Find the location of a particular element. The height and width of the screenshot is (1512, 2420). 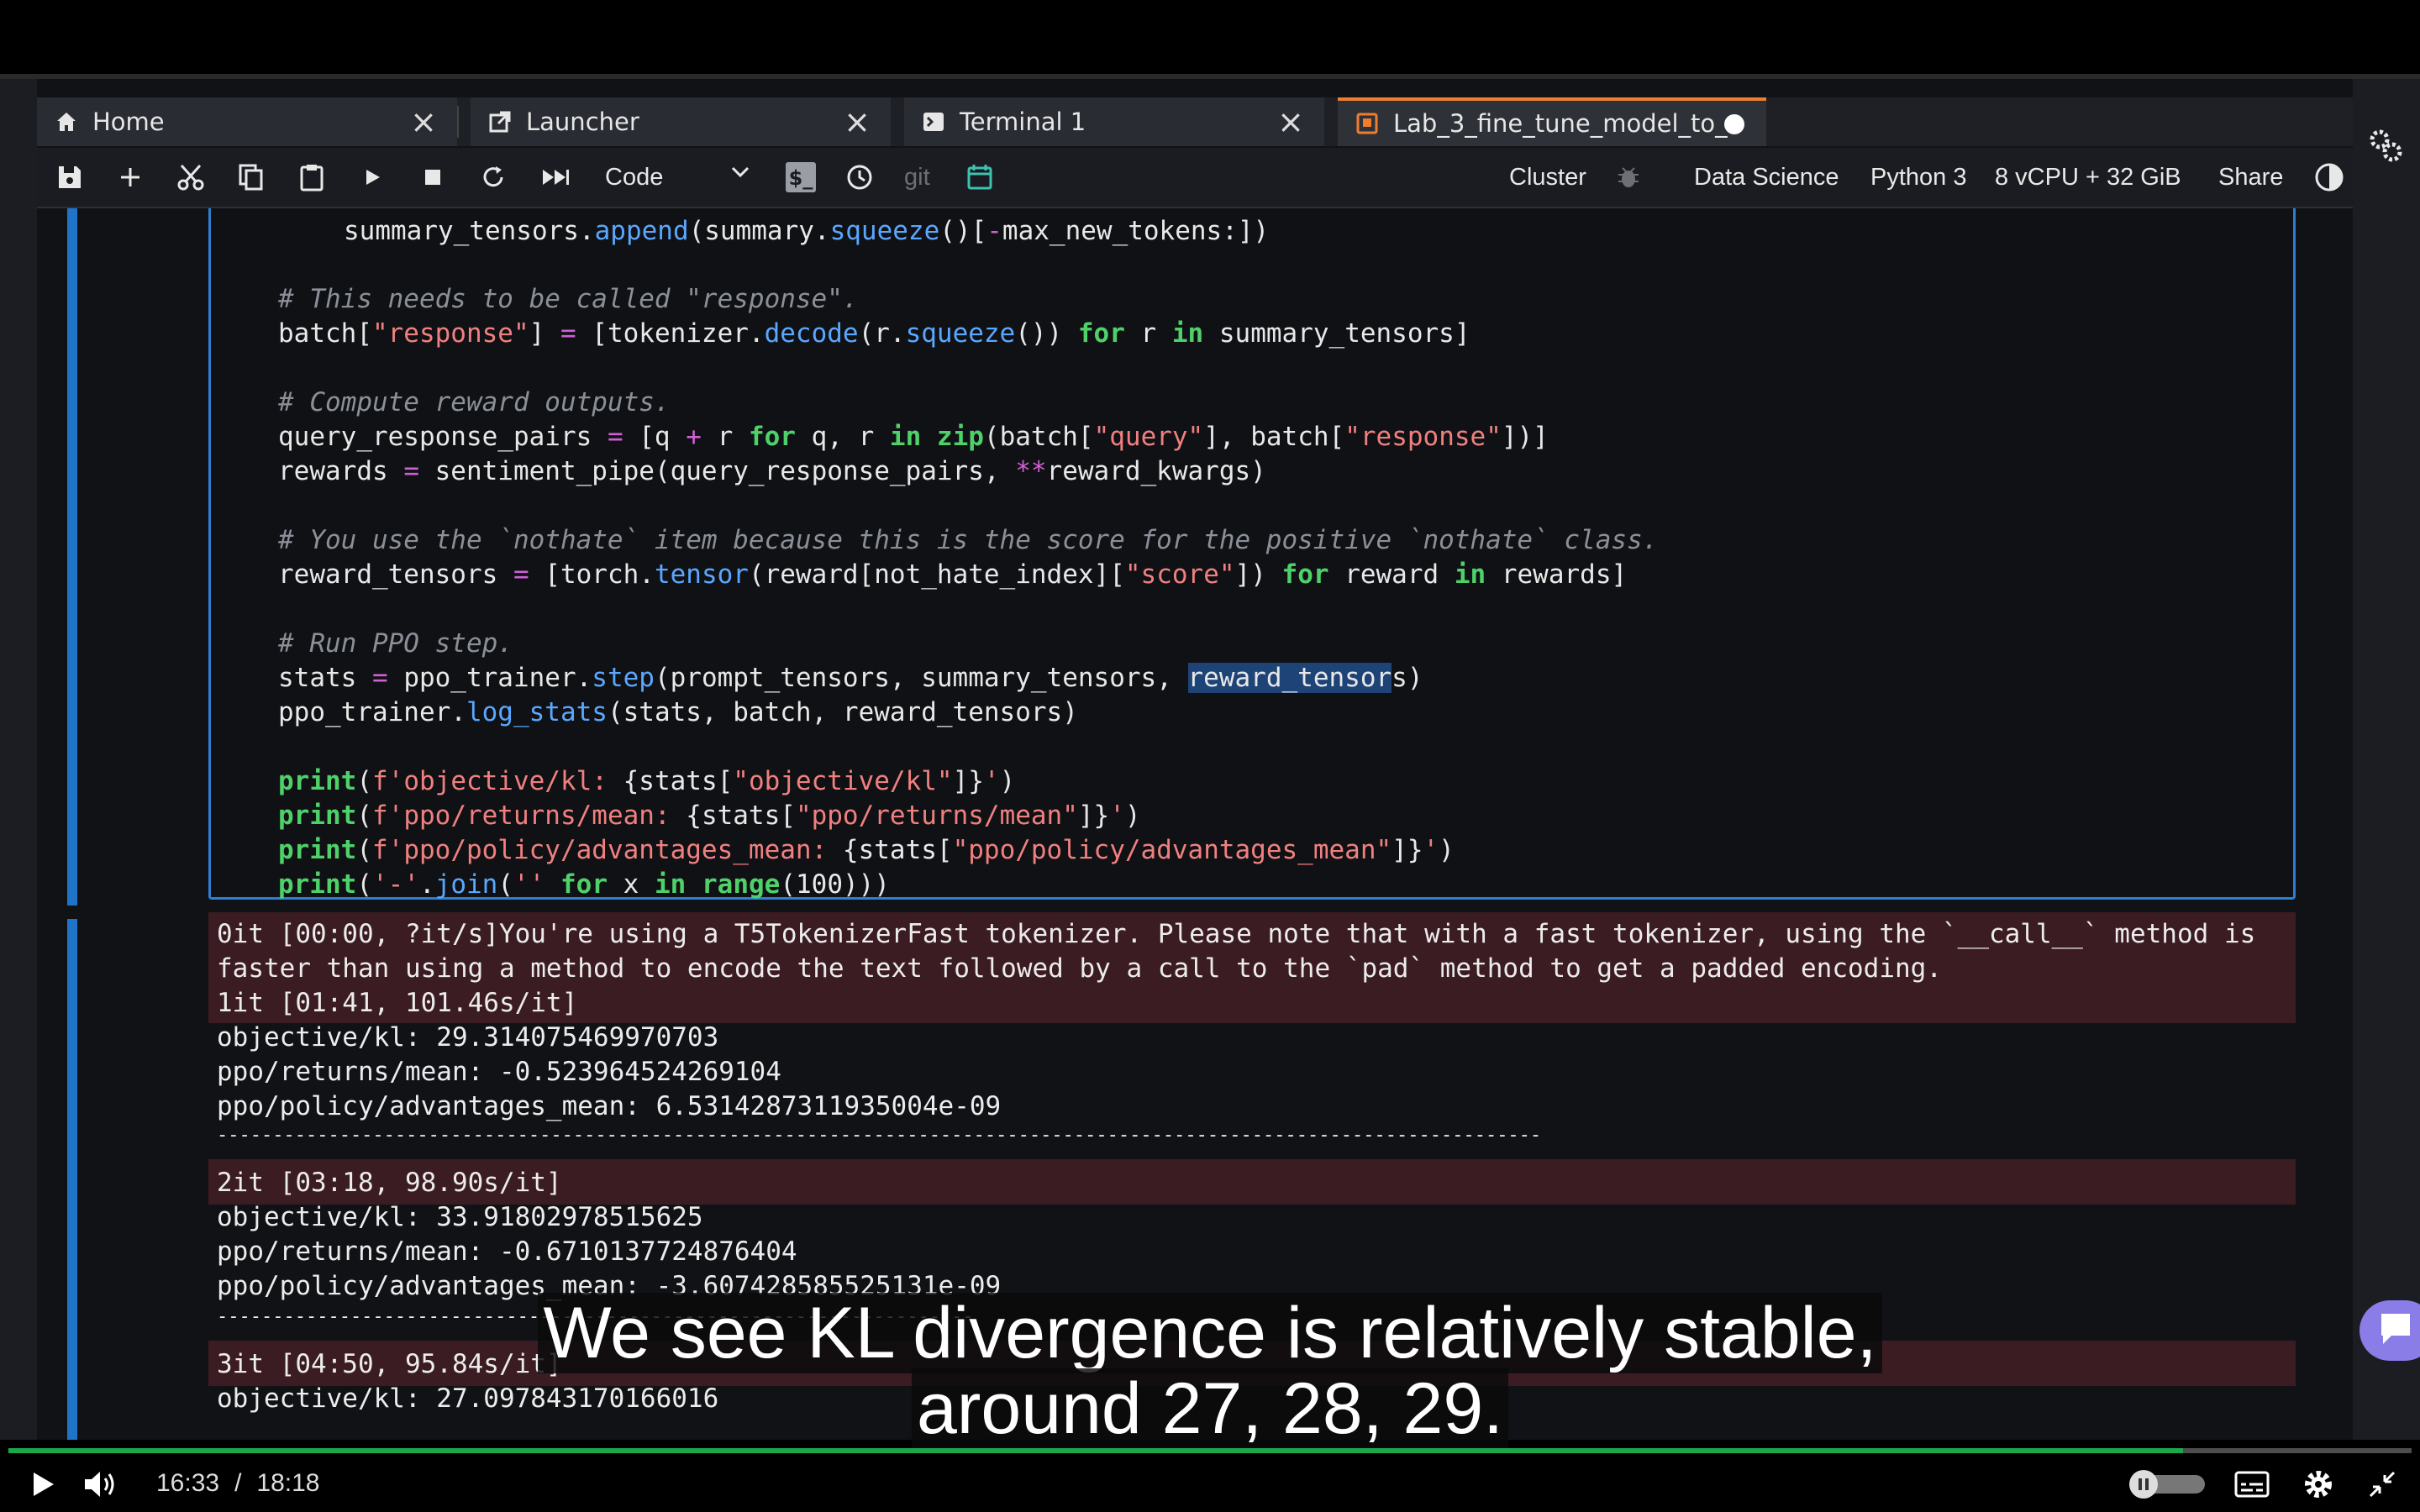

run-all-icon is located at coordinates (555, 177).